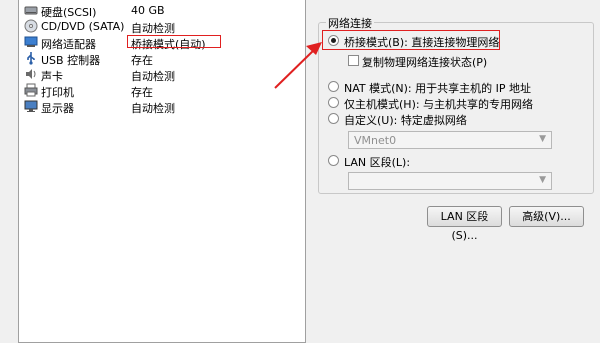 The height and width of the screenshot is (343, 600). What do you see at coordinates (350, 23) in the screenshot?
I see `network-connection-title: 网络连接` at bounding box center [350, 23].